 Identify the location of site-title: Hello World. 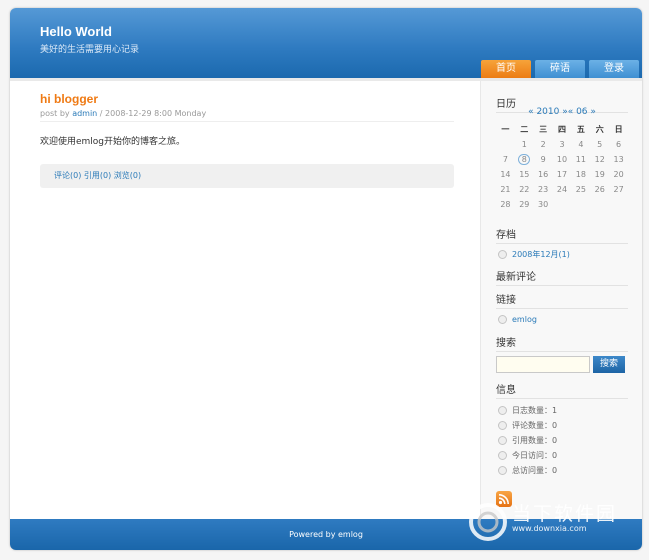
(76, 31).